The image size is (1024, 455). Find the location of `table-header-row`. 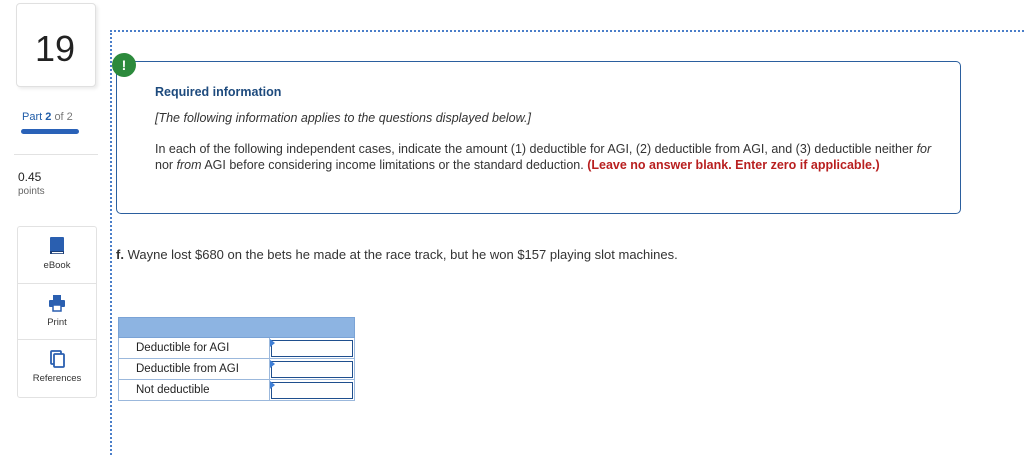

table-header-row is located at coordinates (236, 327).